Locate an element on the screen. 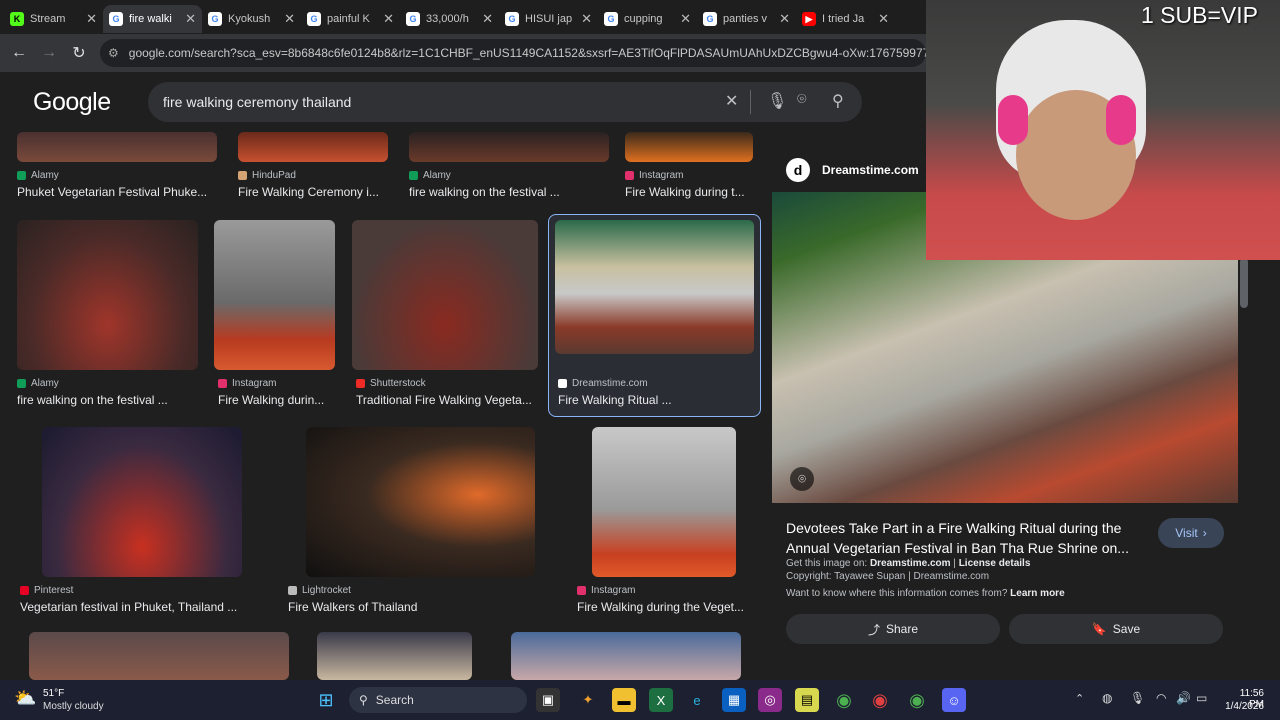 The width and height of the screenshot is (1280, 720). chevron-right-icon: › is located at coordinates (1204, 533).